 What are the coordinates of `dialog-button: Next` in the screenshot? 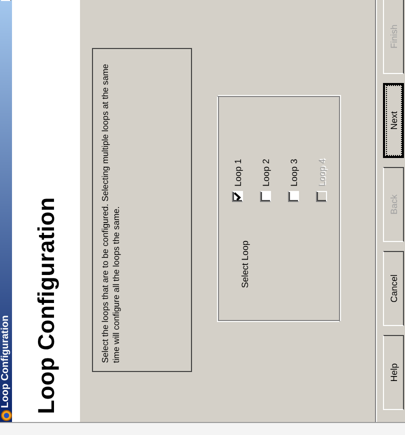 It's located at (393, 120).